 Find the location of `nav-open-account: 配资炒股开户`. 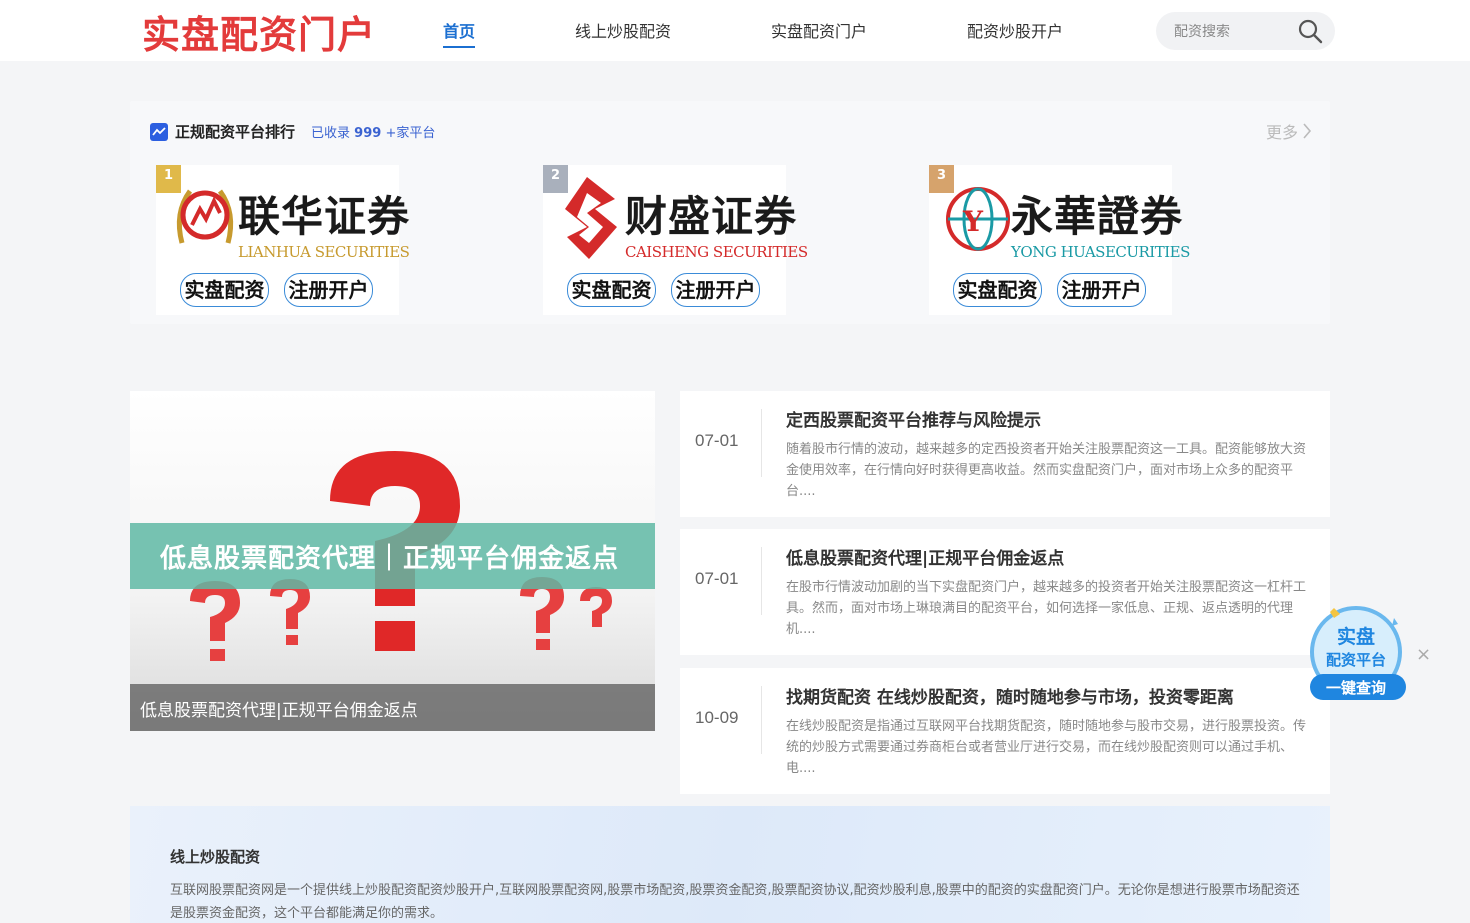

nav-open-account: 配资炒股开户 is located at coordinates (1015, 30).